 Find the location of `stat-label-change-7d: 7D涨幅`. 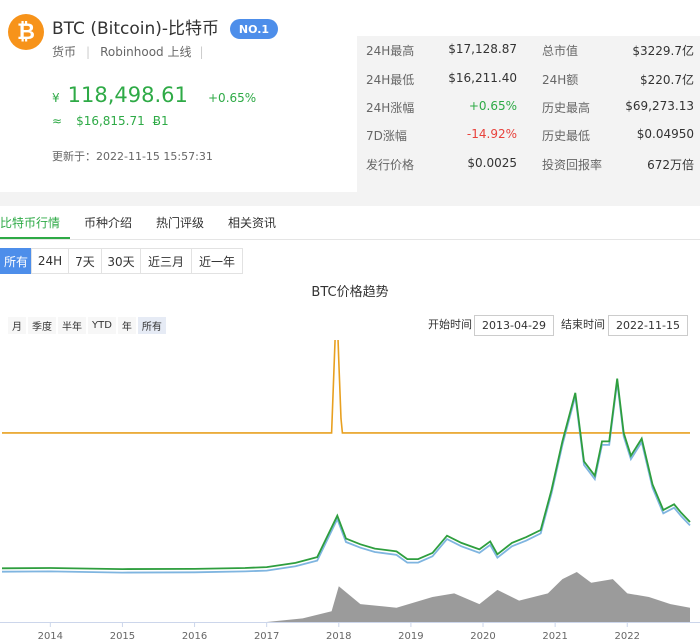

stat-label-change-7d: 7D涨幅 is located at coordinates (386, 136).